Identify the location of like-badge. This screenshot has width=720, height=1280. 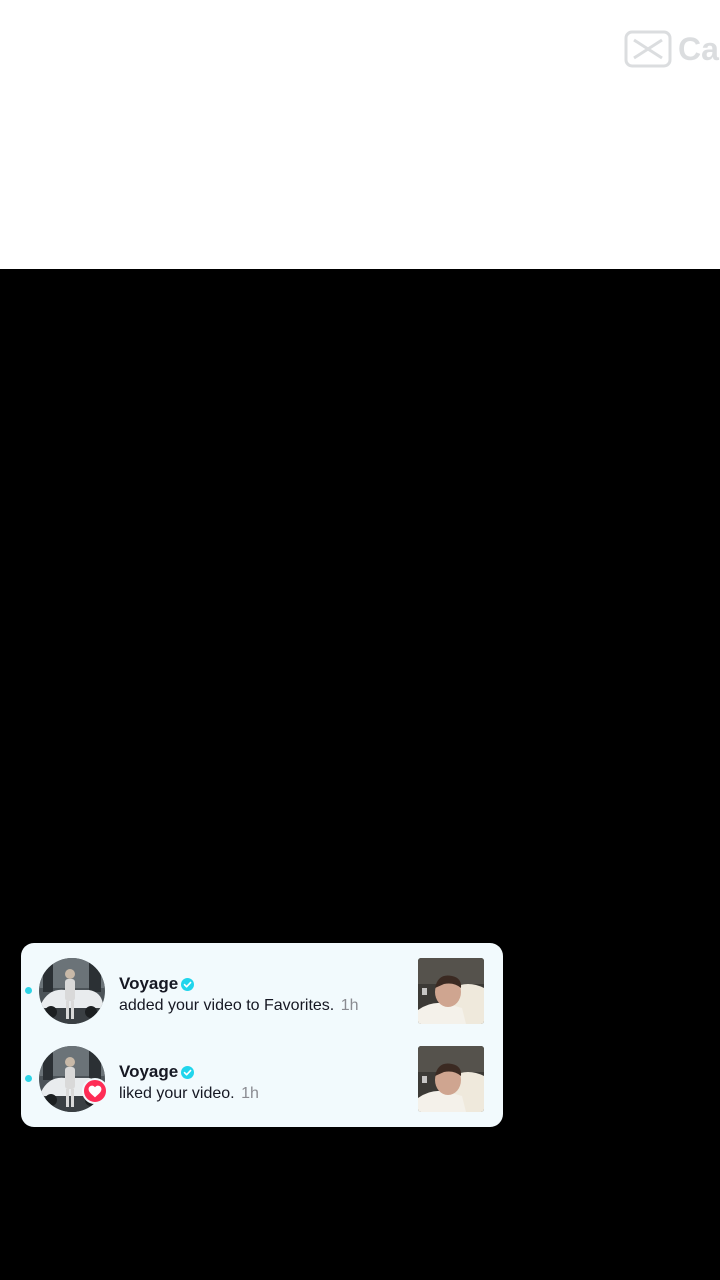
(95, 1091).